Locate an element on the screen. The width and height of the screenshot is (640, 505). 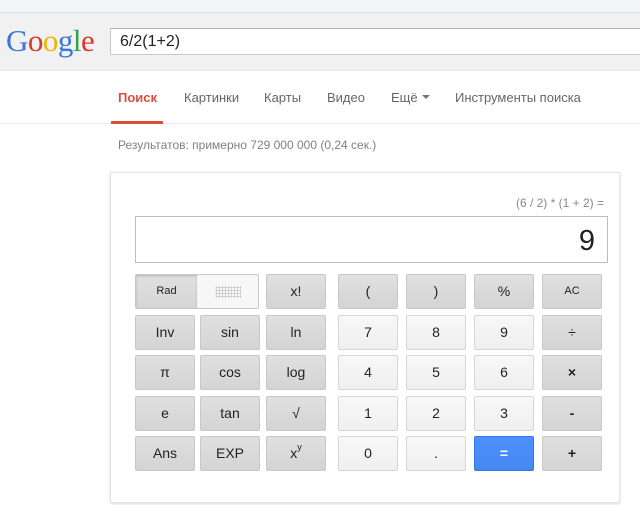
tab-maps: Карты is located at coordinates (282, 97).